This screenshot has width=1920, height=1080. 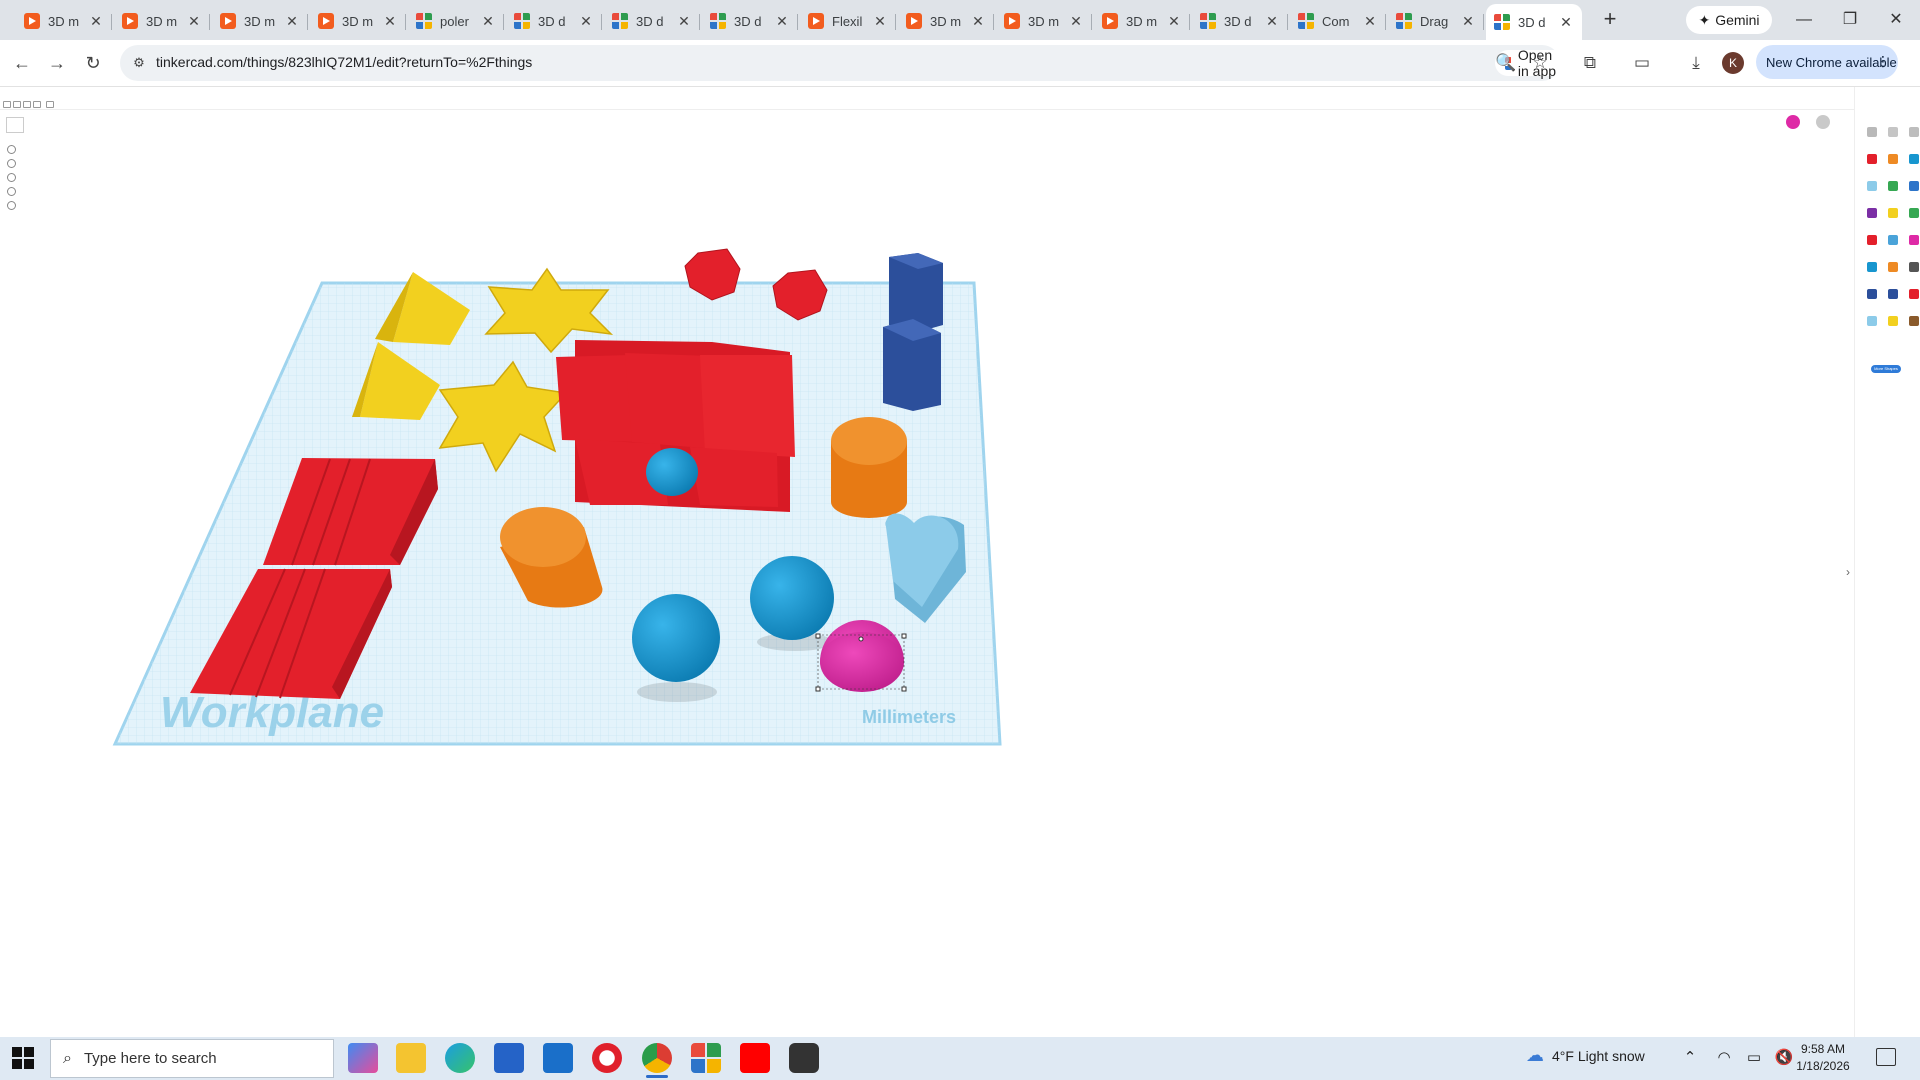 I want to click on clock: 9:58 AM 1/18/2026, so click(x=1823, y=1058).